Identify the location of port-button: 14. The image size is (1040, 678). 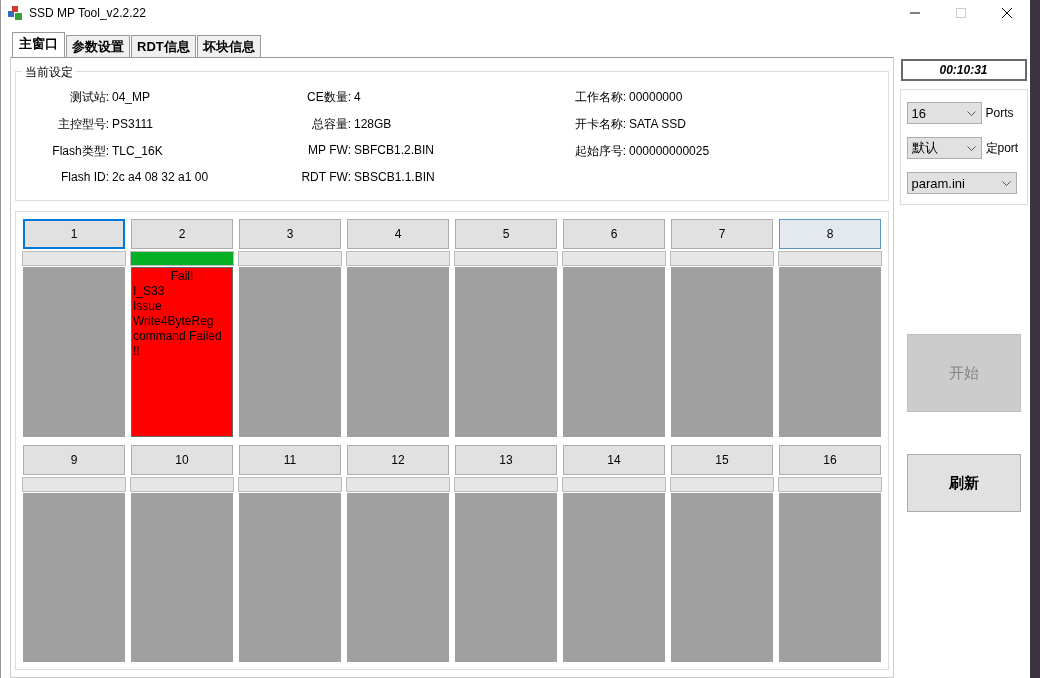
(614, 459).